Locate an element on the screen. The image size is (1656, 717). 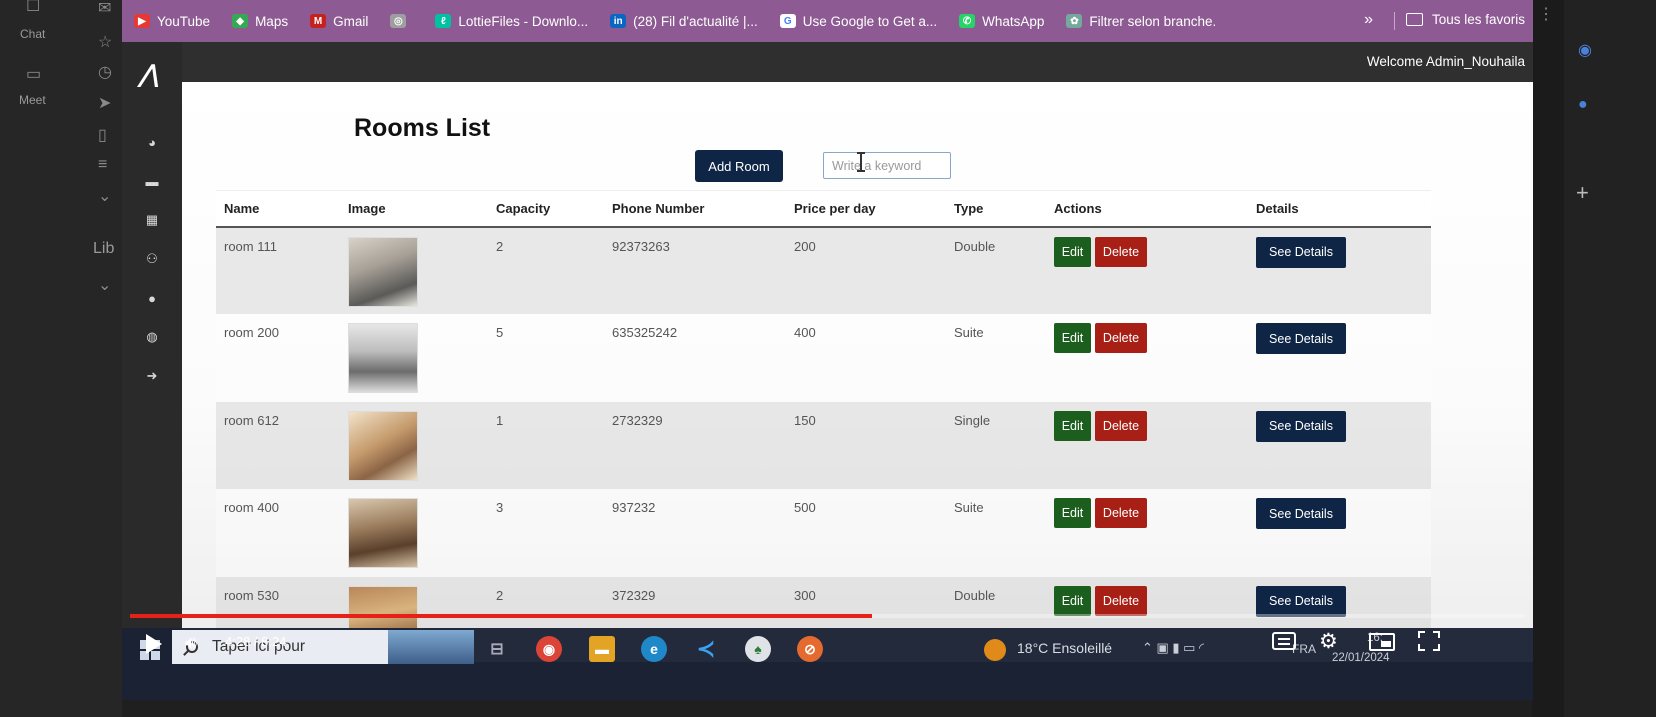
add-room-button: Add Room is located at coordinates (739, 166).